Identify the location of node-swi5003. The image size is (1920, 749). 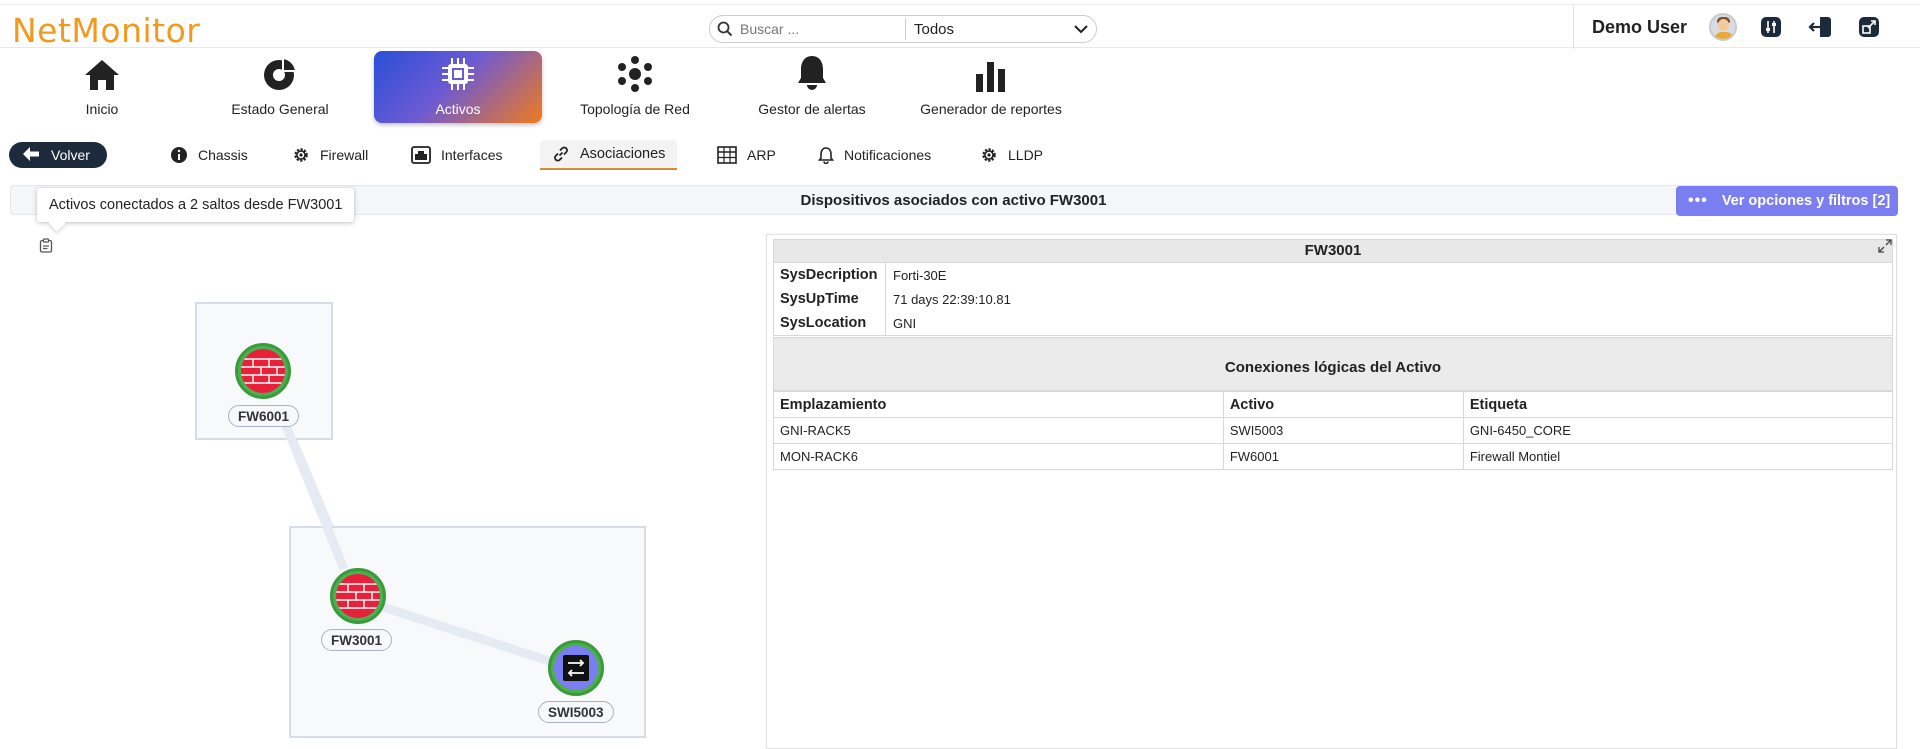
(576, 668).